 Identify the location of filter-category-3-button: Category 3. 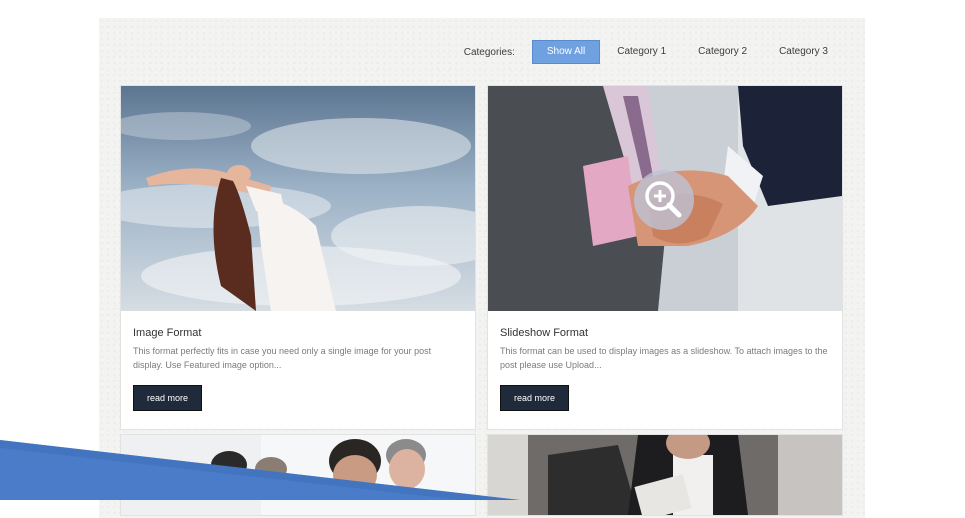
(803, 52).